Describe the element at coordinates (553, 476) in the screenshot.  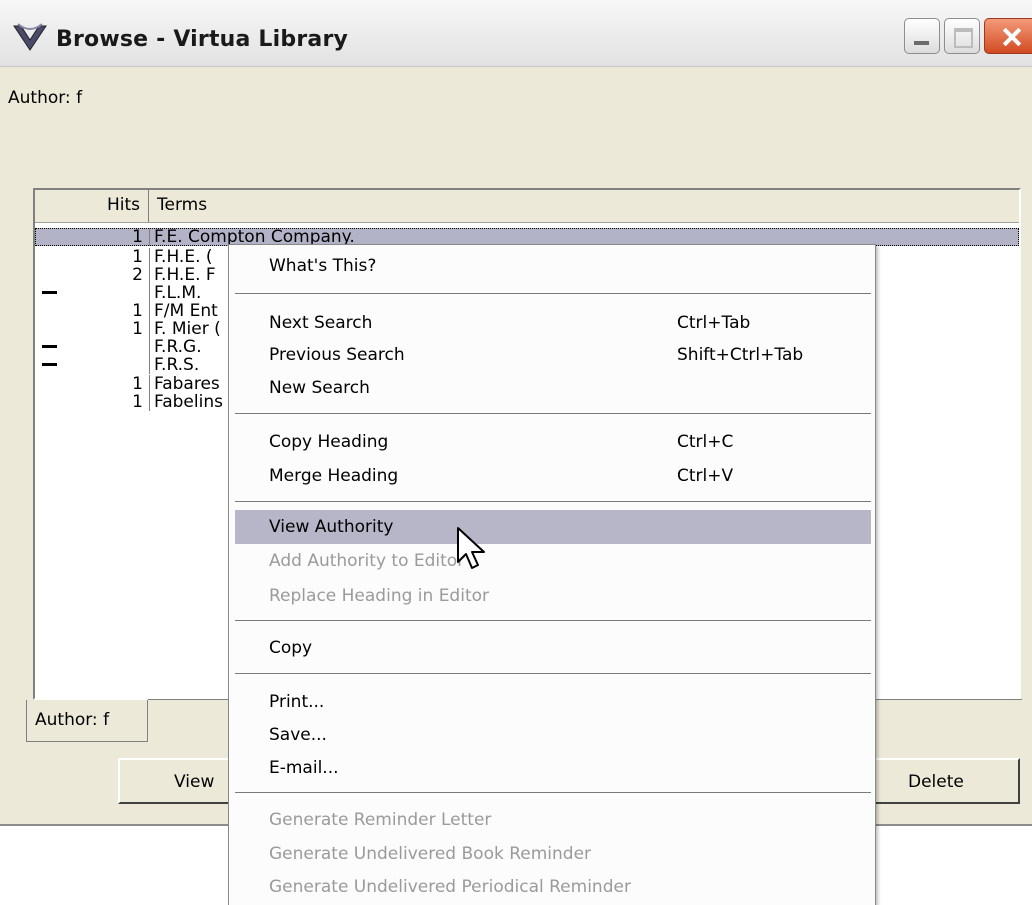
I see `menu-item-merge-heading: Merge Heading Ctrl+V` at that location.